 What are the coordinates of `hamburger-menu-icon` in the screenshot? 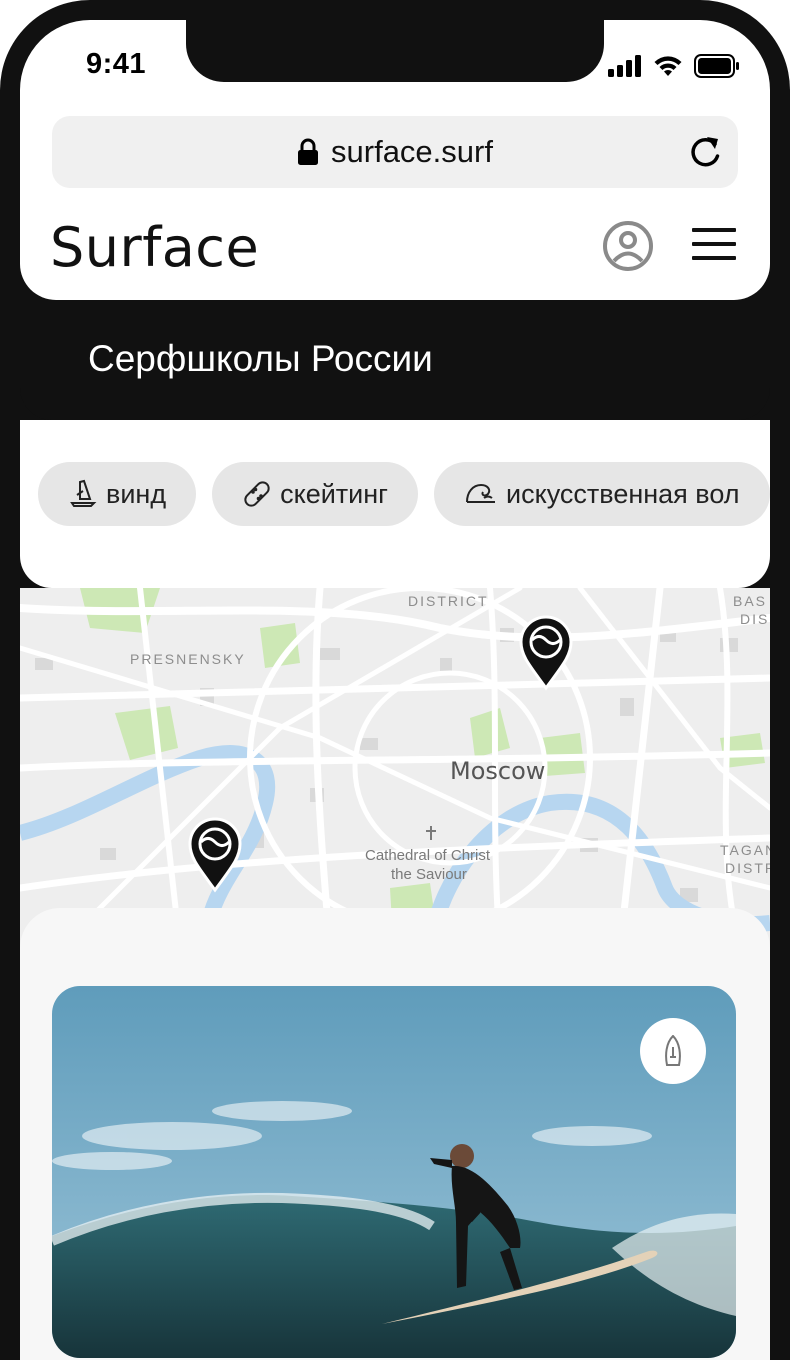 It's located at (714, 244).